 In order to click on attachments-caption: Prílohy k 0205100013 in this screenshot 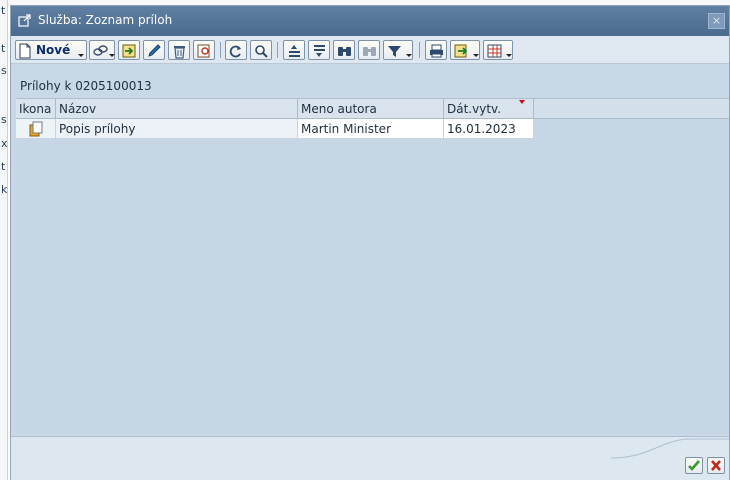, I will do `click(86, 86)`.